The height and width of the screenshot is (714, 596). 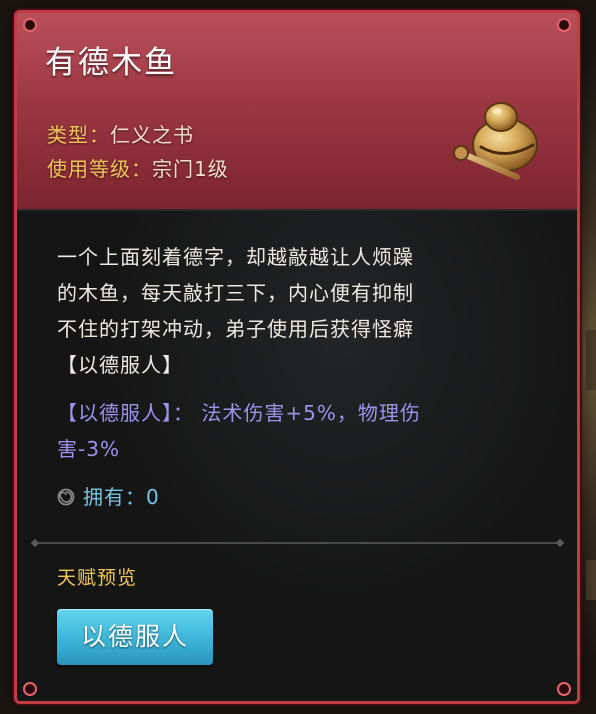 I want to click on item-type-row: 类型：仁义之书, so click(x=120, y=133).